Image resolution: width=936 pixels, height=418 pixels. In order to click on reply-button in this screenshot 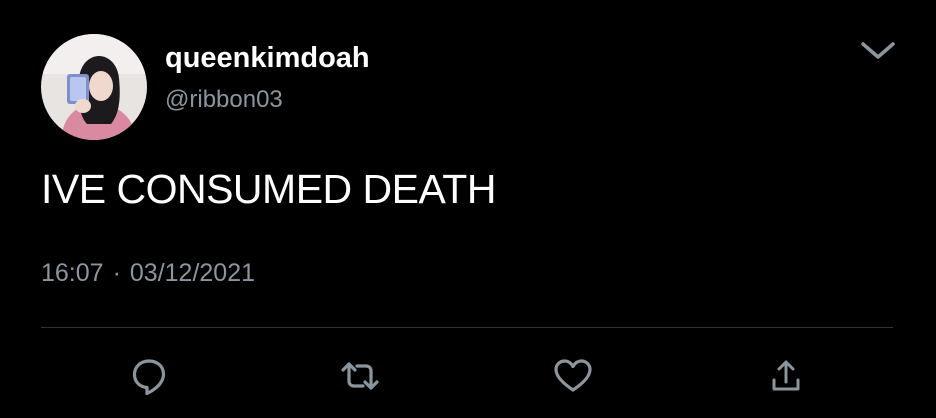, I will do `click(149, 376)`.